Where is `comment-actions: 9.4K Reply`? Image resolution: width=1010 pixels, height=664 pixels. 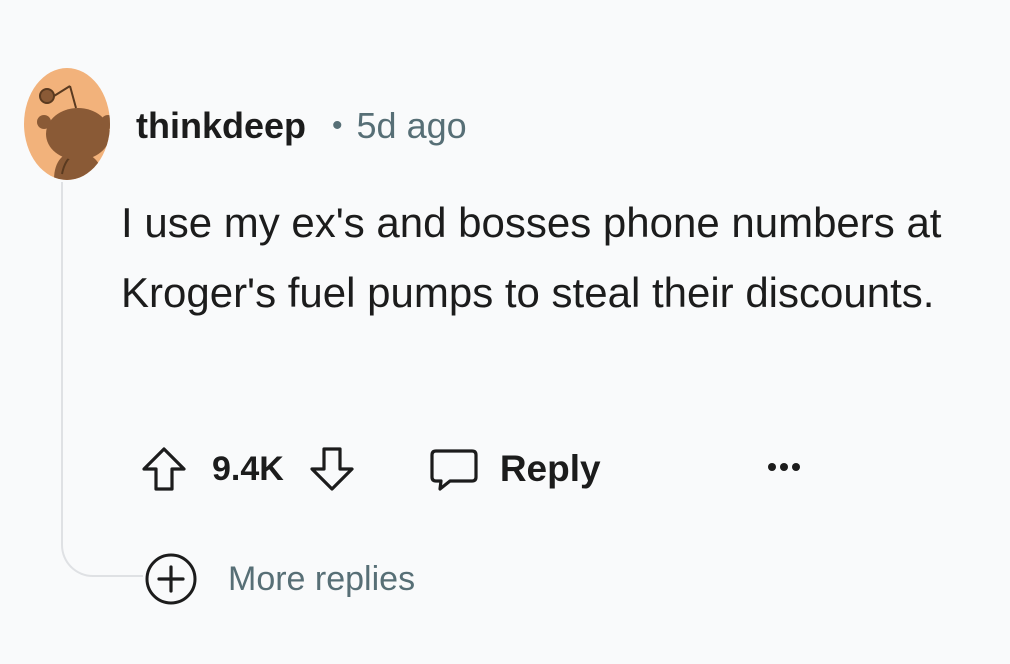
comment-actions: 9.4K Reply is located at coordinates (368, 469).